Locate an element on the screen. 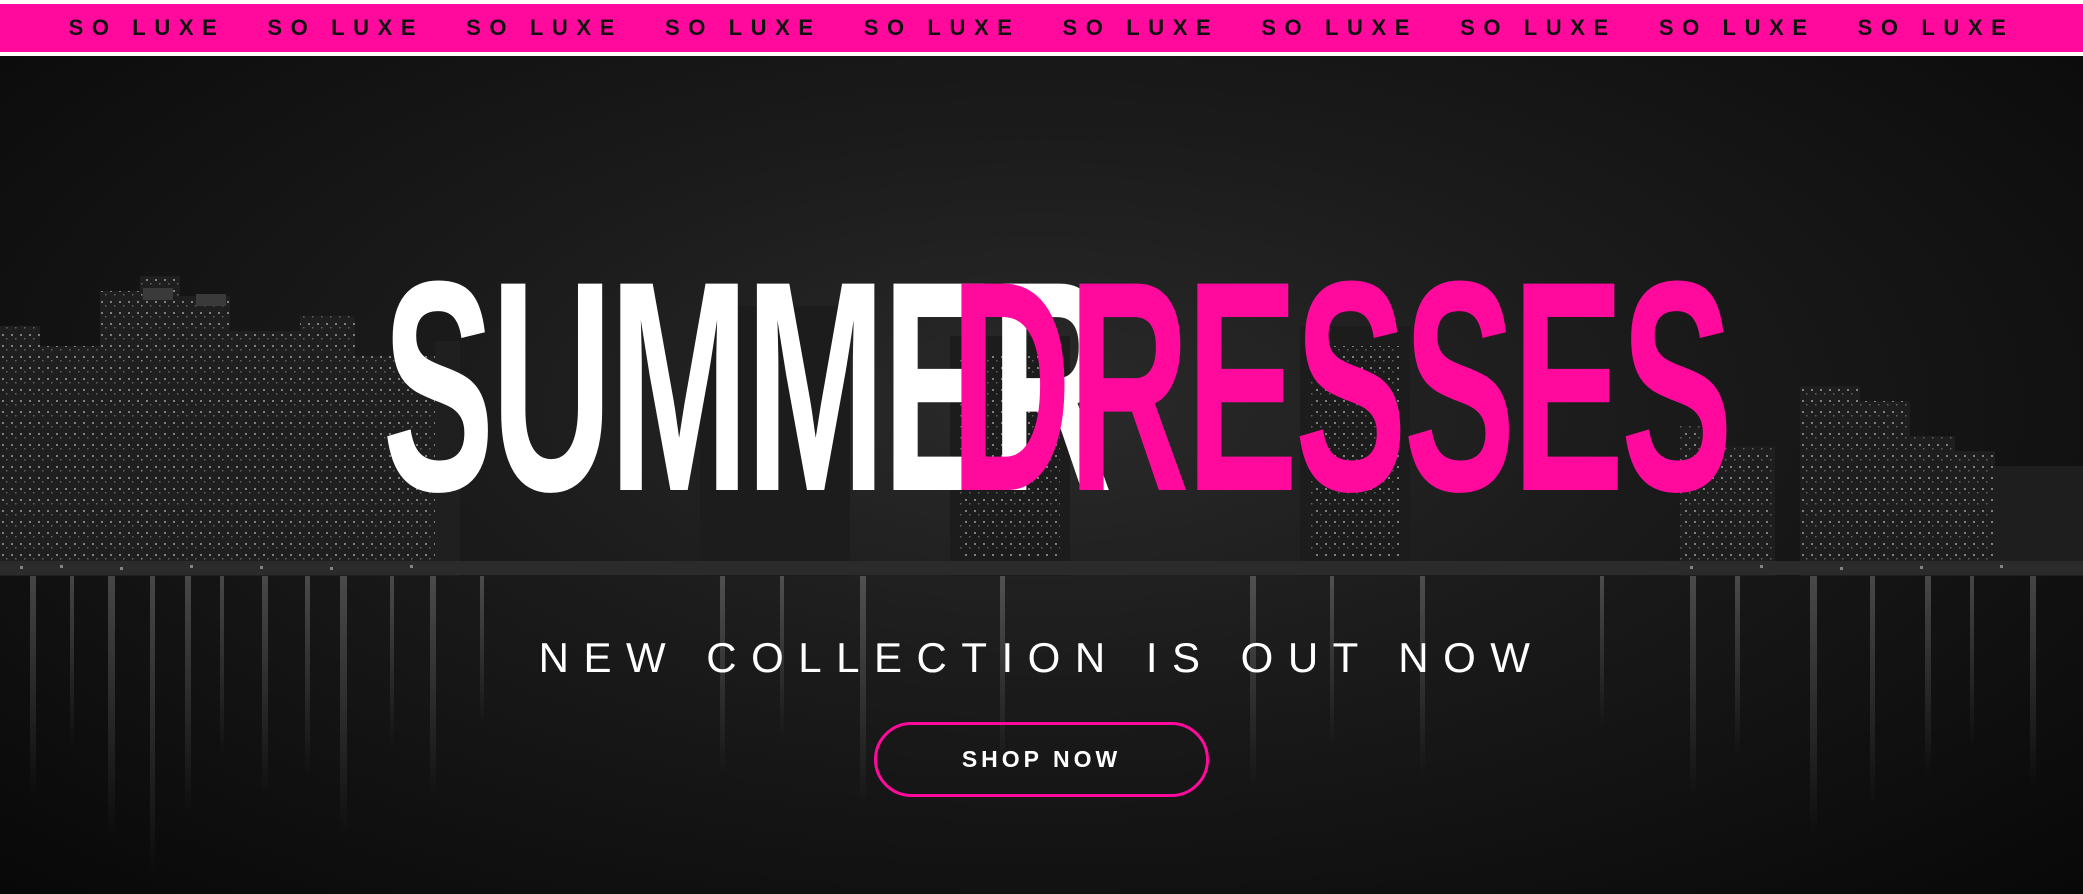  headline-word-dresses: DRESSES is located at coordinates (1341, 386).